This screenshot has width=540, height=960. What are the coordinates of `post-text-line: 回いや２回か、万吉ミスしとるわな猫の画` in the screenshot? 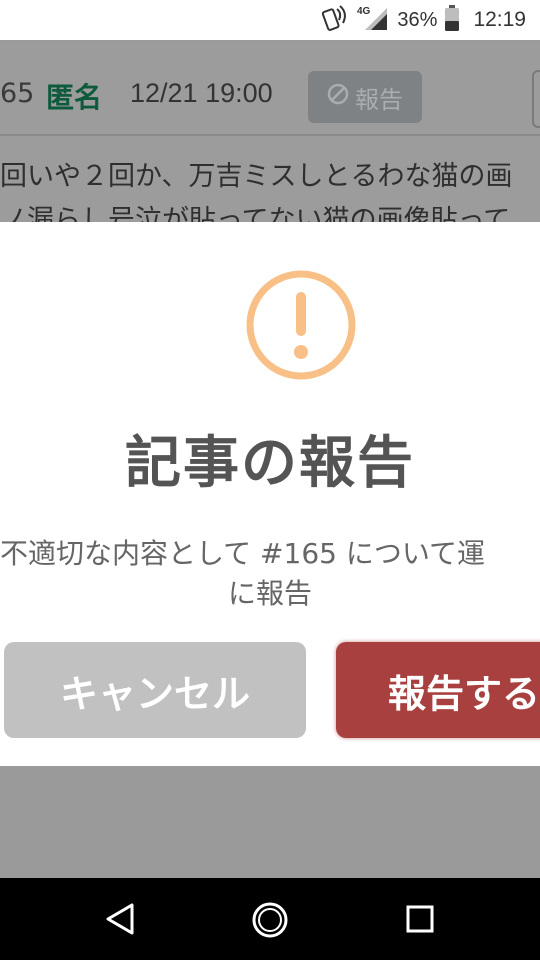 It's located at (256, 176).